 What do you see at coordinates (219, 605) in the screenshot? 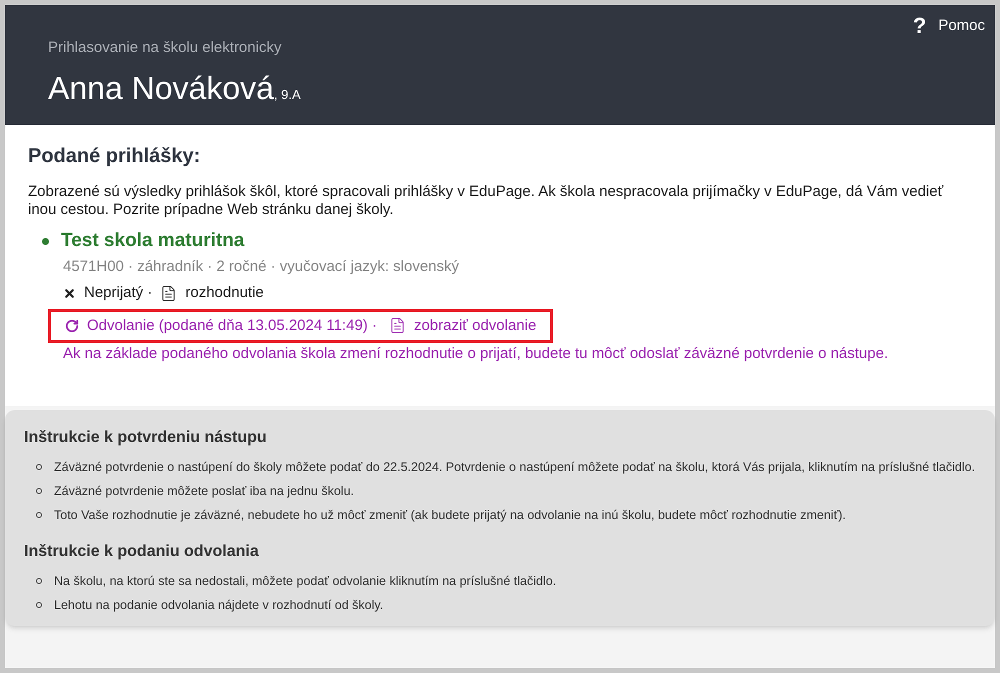
I see `instruction-text: Lehotu na podanie odvolania nájdete v rozhodnutí od školy.` at bounding box center [219, 605].